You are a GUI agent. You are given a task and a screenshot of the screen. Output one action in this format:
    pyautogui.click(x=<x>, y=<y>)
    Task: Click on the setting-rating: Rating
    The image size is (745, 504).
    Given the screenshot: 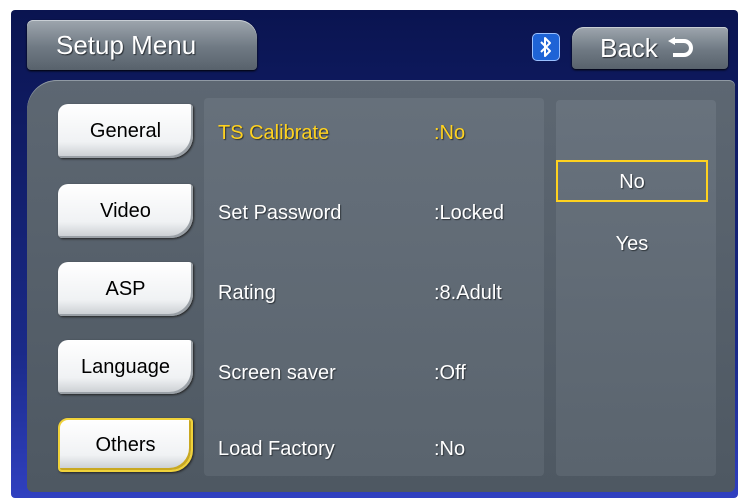 What is the action you would take?
    pyautogui.click(x=247, y=293)
    